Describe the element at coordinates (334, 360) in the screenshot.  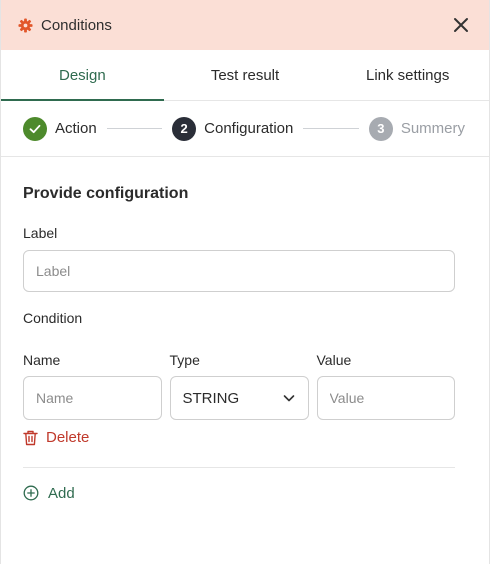
I see `value-label: Value` at that location.